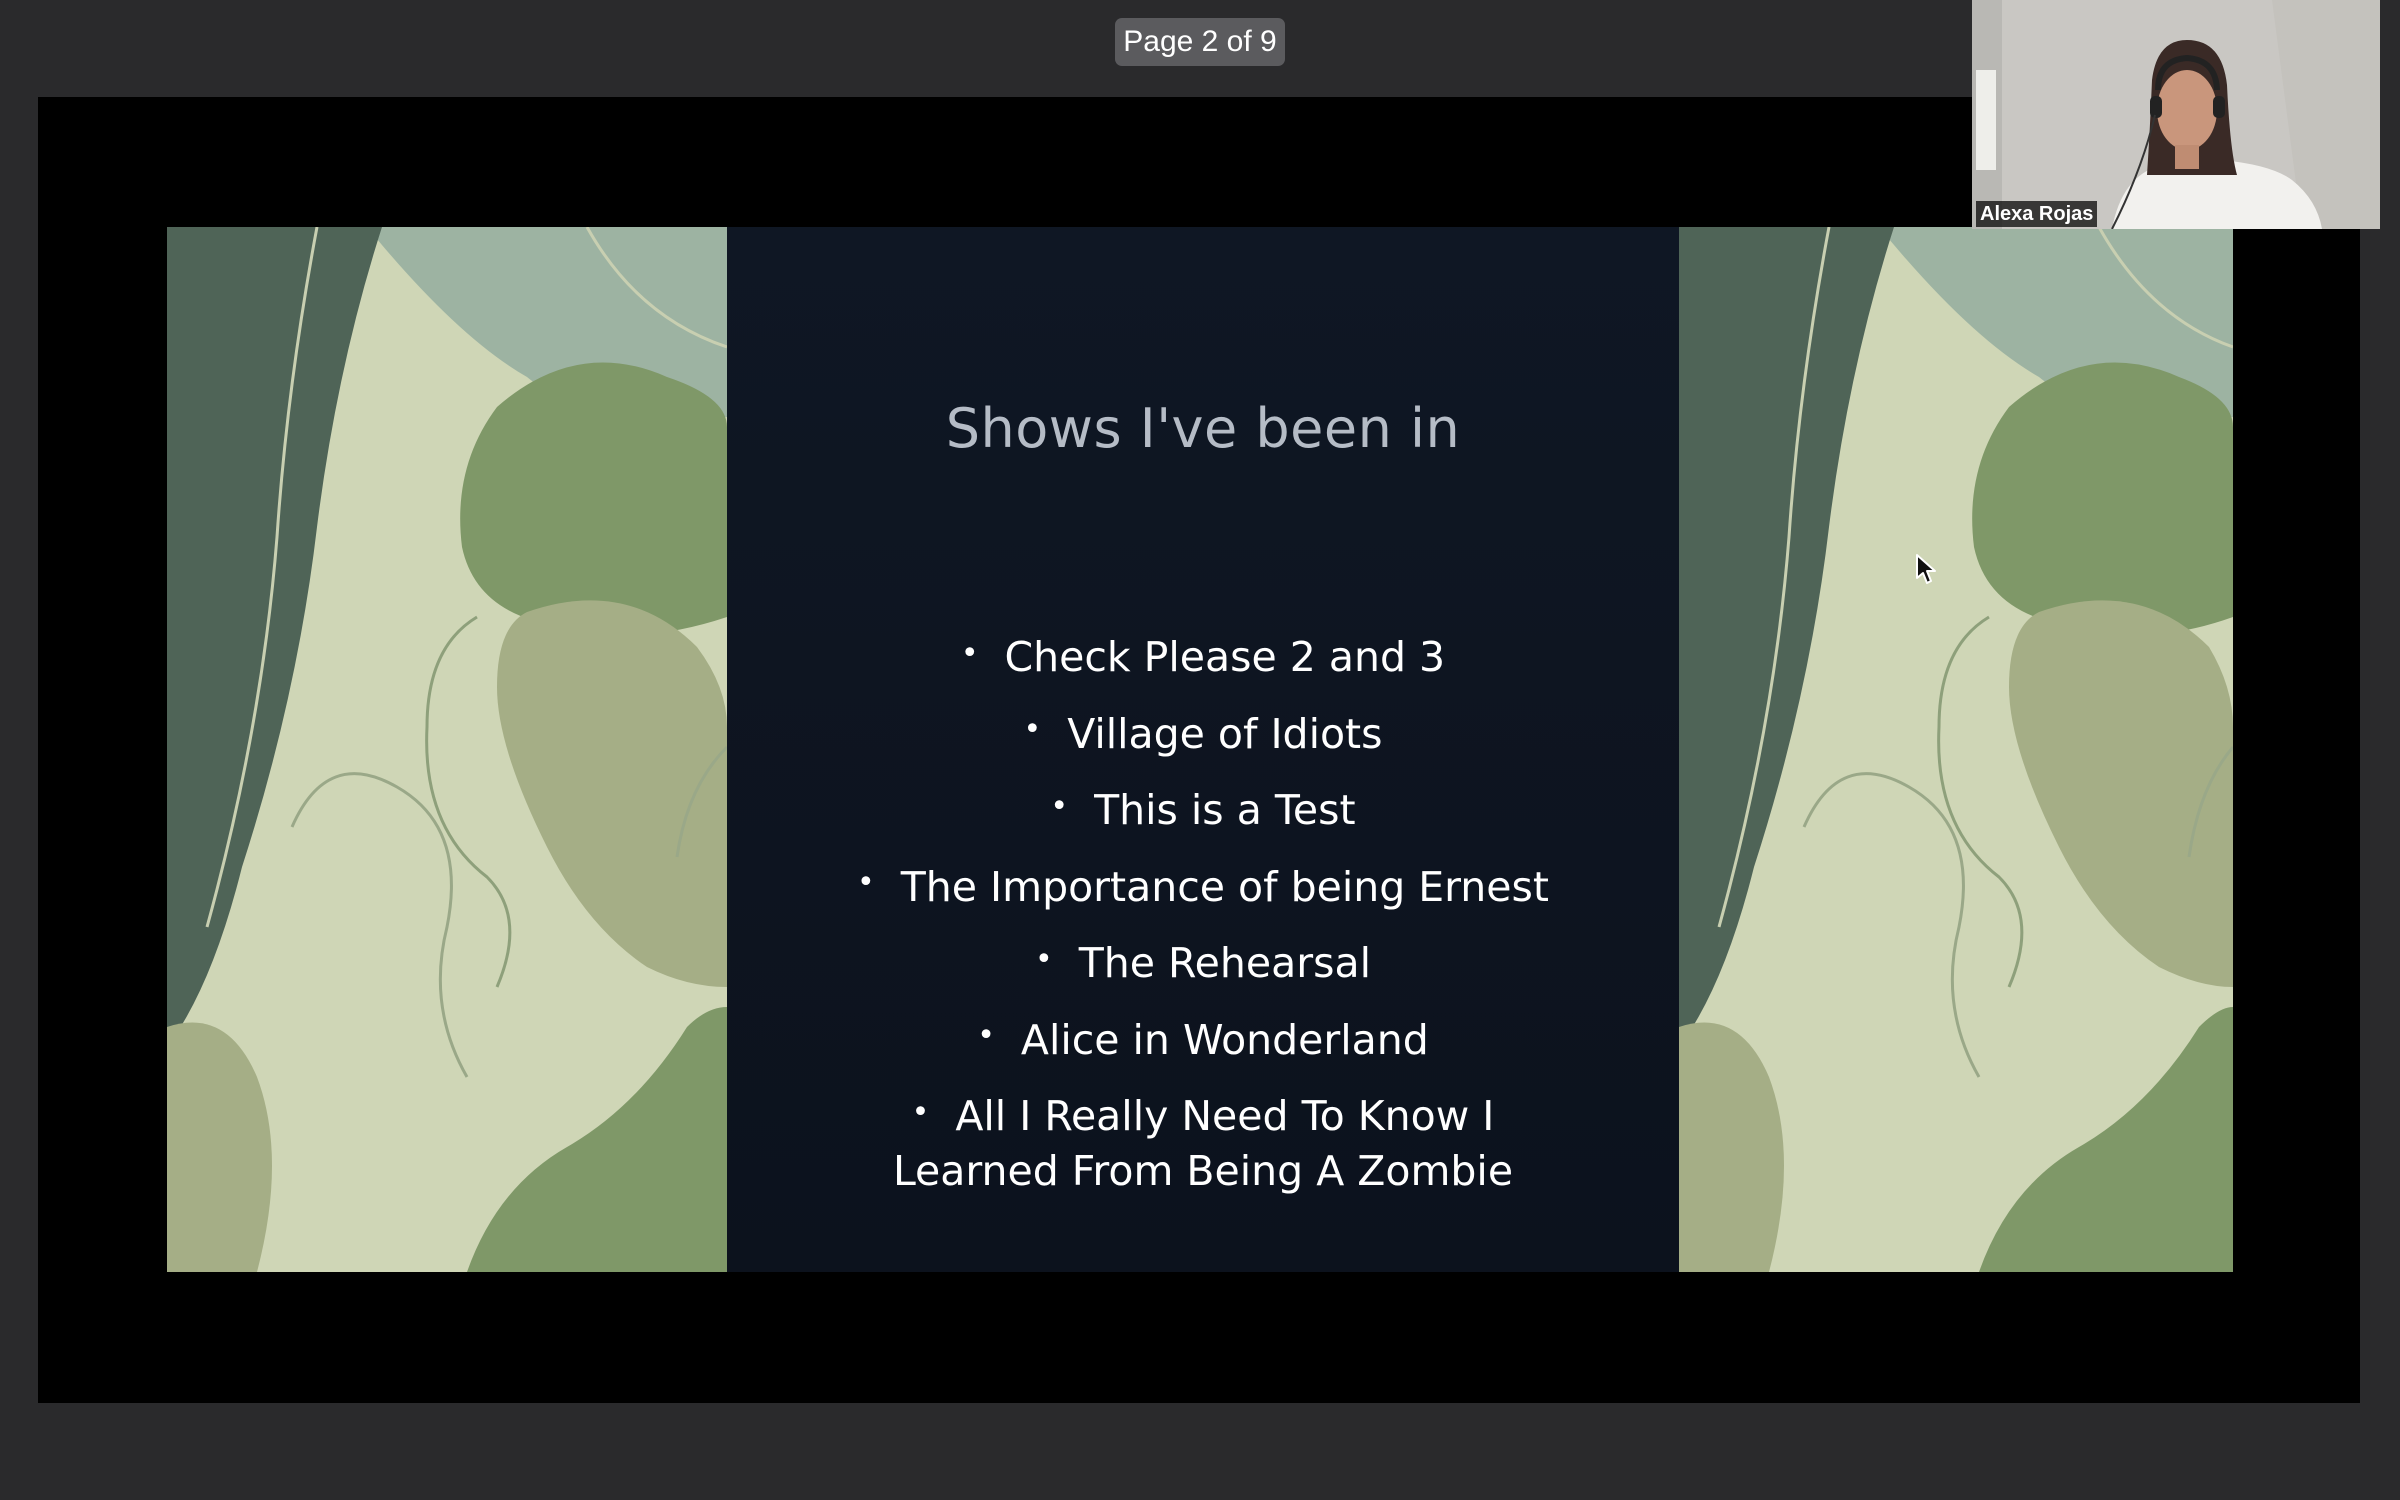 The image size is (2400, 1500). I want to click on bullet-text: Village of Idiots, so click(1225, 733).